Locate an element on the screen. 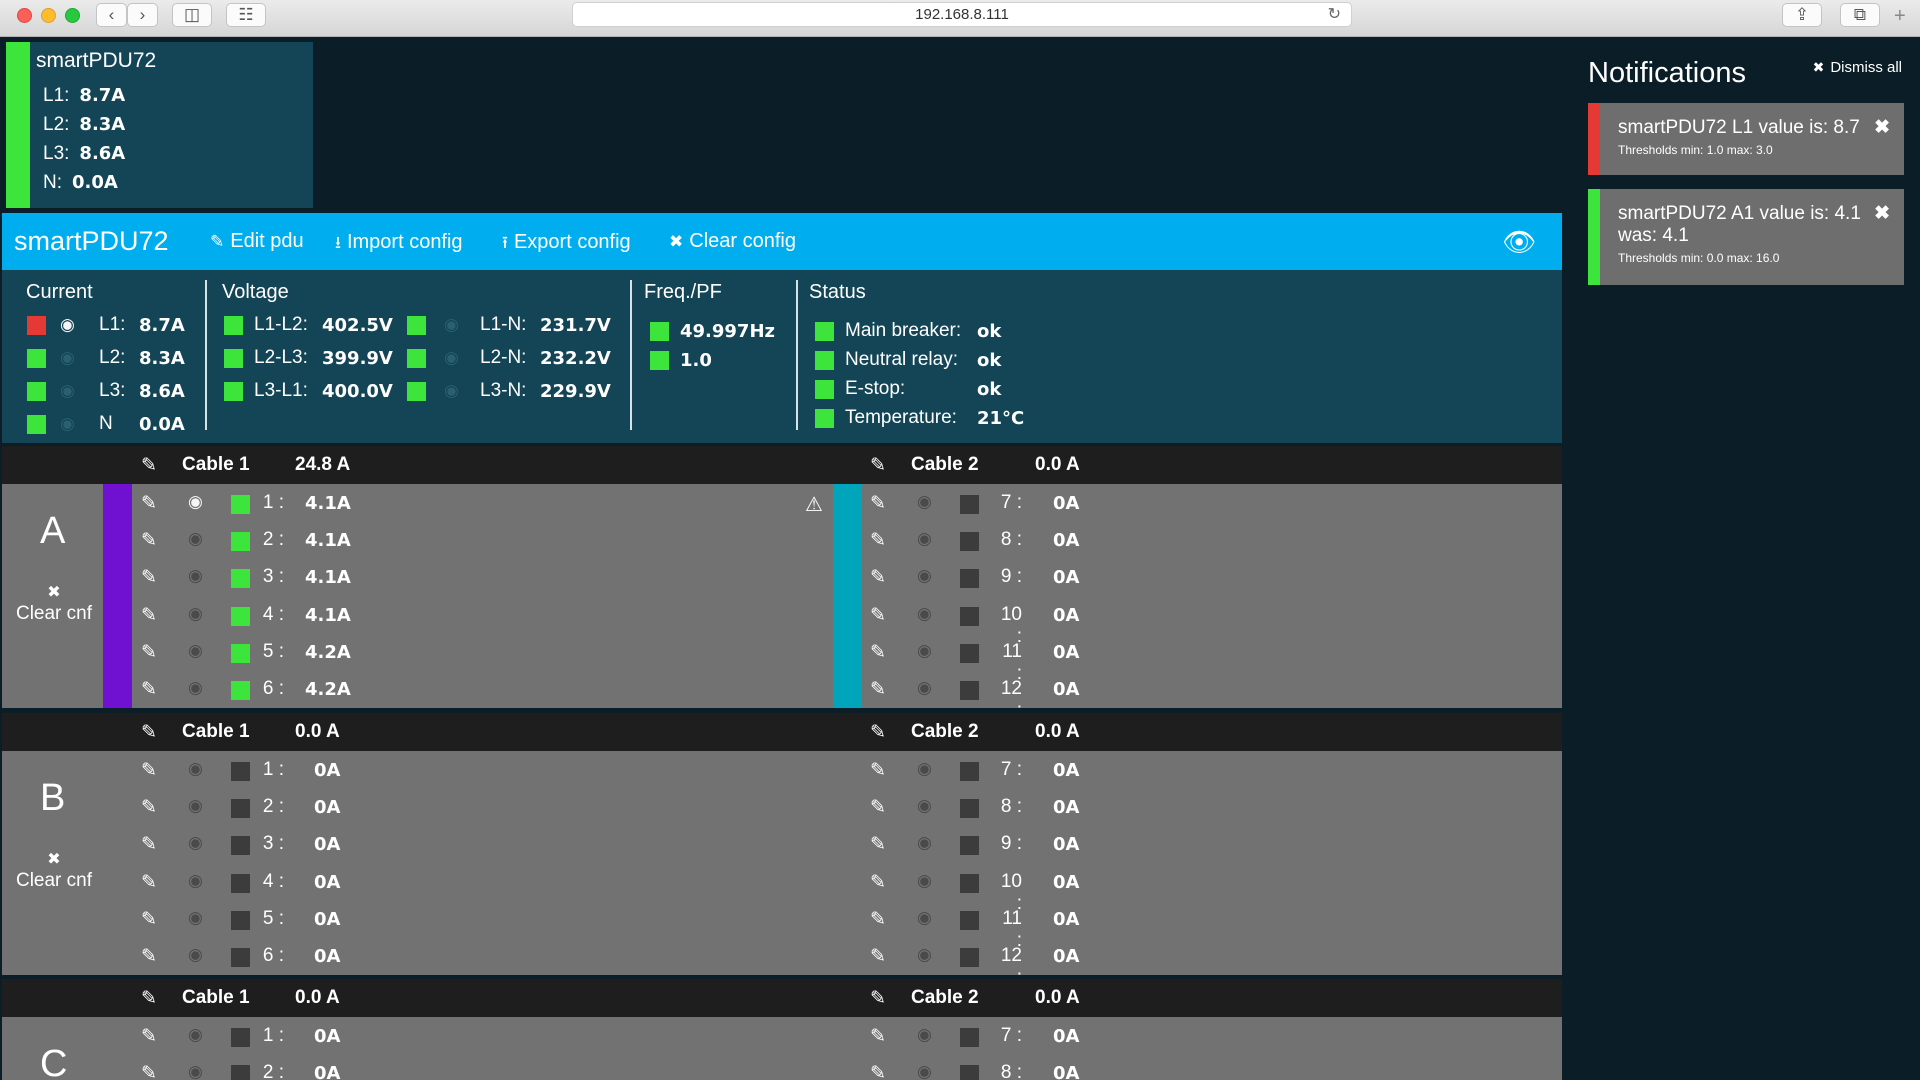  export-config-button: ⭱ Export config is located at coordinates (566, 244).